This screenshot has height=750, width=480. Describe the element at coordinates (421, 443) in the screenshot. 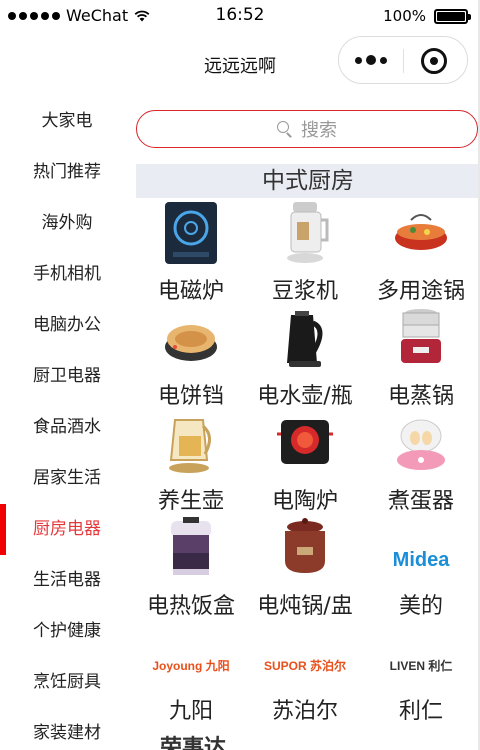

I see `egg-cooker-icon` at that location.